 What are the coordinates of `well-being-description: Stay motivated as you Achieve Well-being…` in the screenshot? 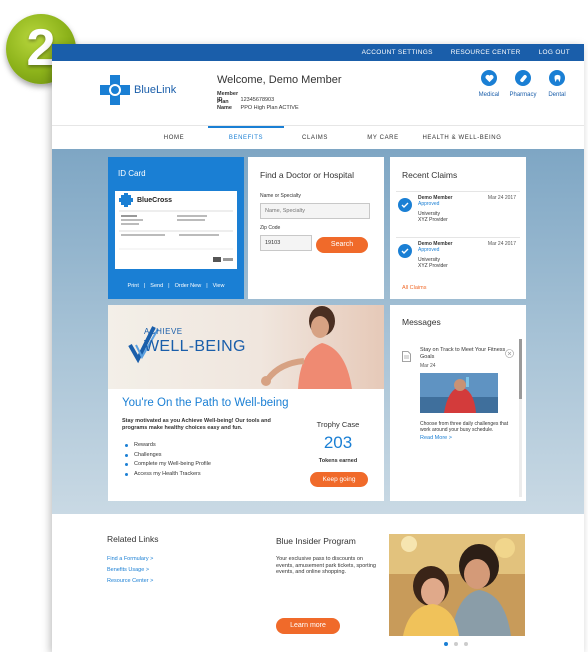 It's located at (196, 424).